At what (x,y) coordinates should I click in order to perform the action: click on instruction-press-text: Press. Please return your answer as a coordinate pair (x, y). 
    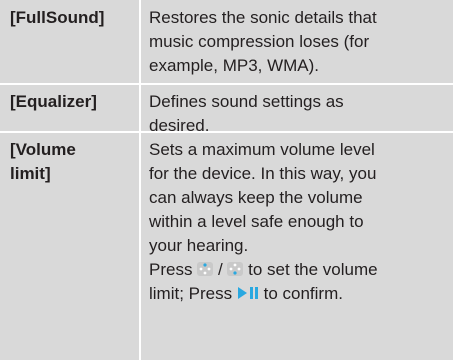
    Looking at the image, I should click on (171, 269).